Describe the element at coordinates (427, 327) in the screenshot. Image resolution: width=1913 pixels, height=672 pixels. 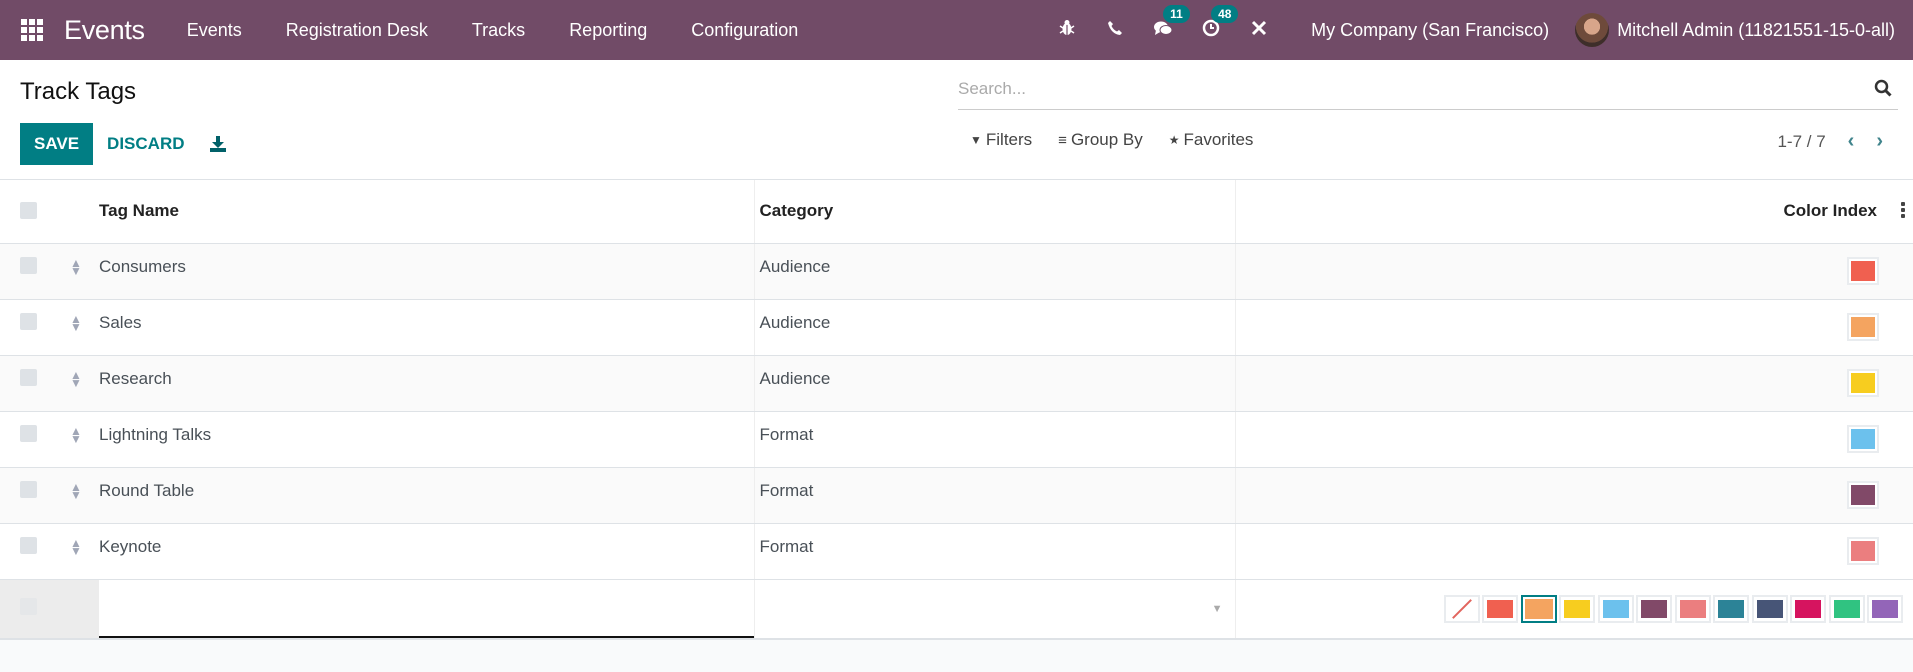
I see `tag-name-cell: Sales` at that location.